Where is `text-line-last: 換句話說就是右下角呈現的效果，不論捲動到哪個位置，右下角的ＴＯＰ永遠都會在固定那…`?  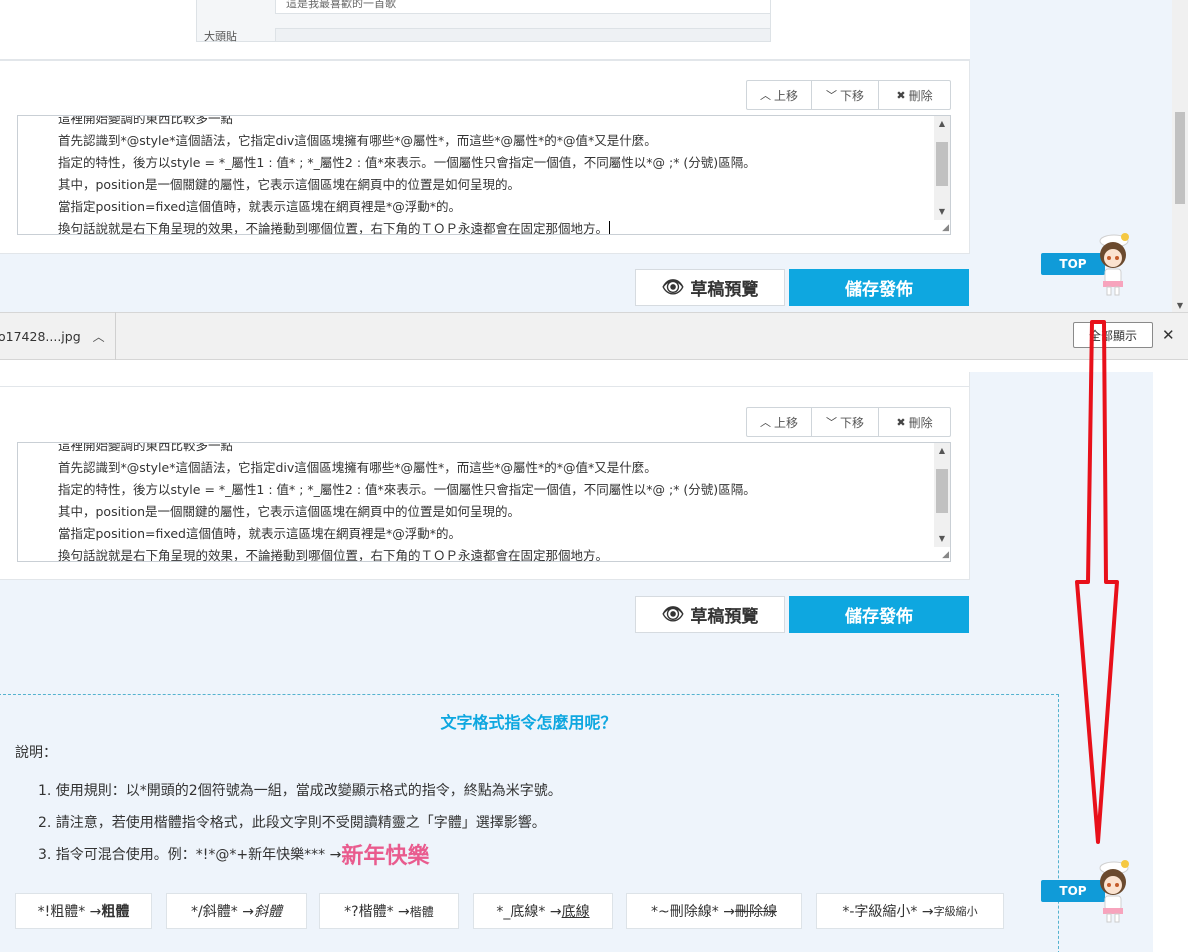
text-line-last: 換句話說就是右下角呈現的效果，不論捲動到哪個位置，右下角的ＴＯＰ永遠都會在固定那… is located at coordinates (333, 228).